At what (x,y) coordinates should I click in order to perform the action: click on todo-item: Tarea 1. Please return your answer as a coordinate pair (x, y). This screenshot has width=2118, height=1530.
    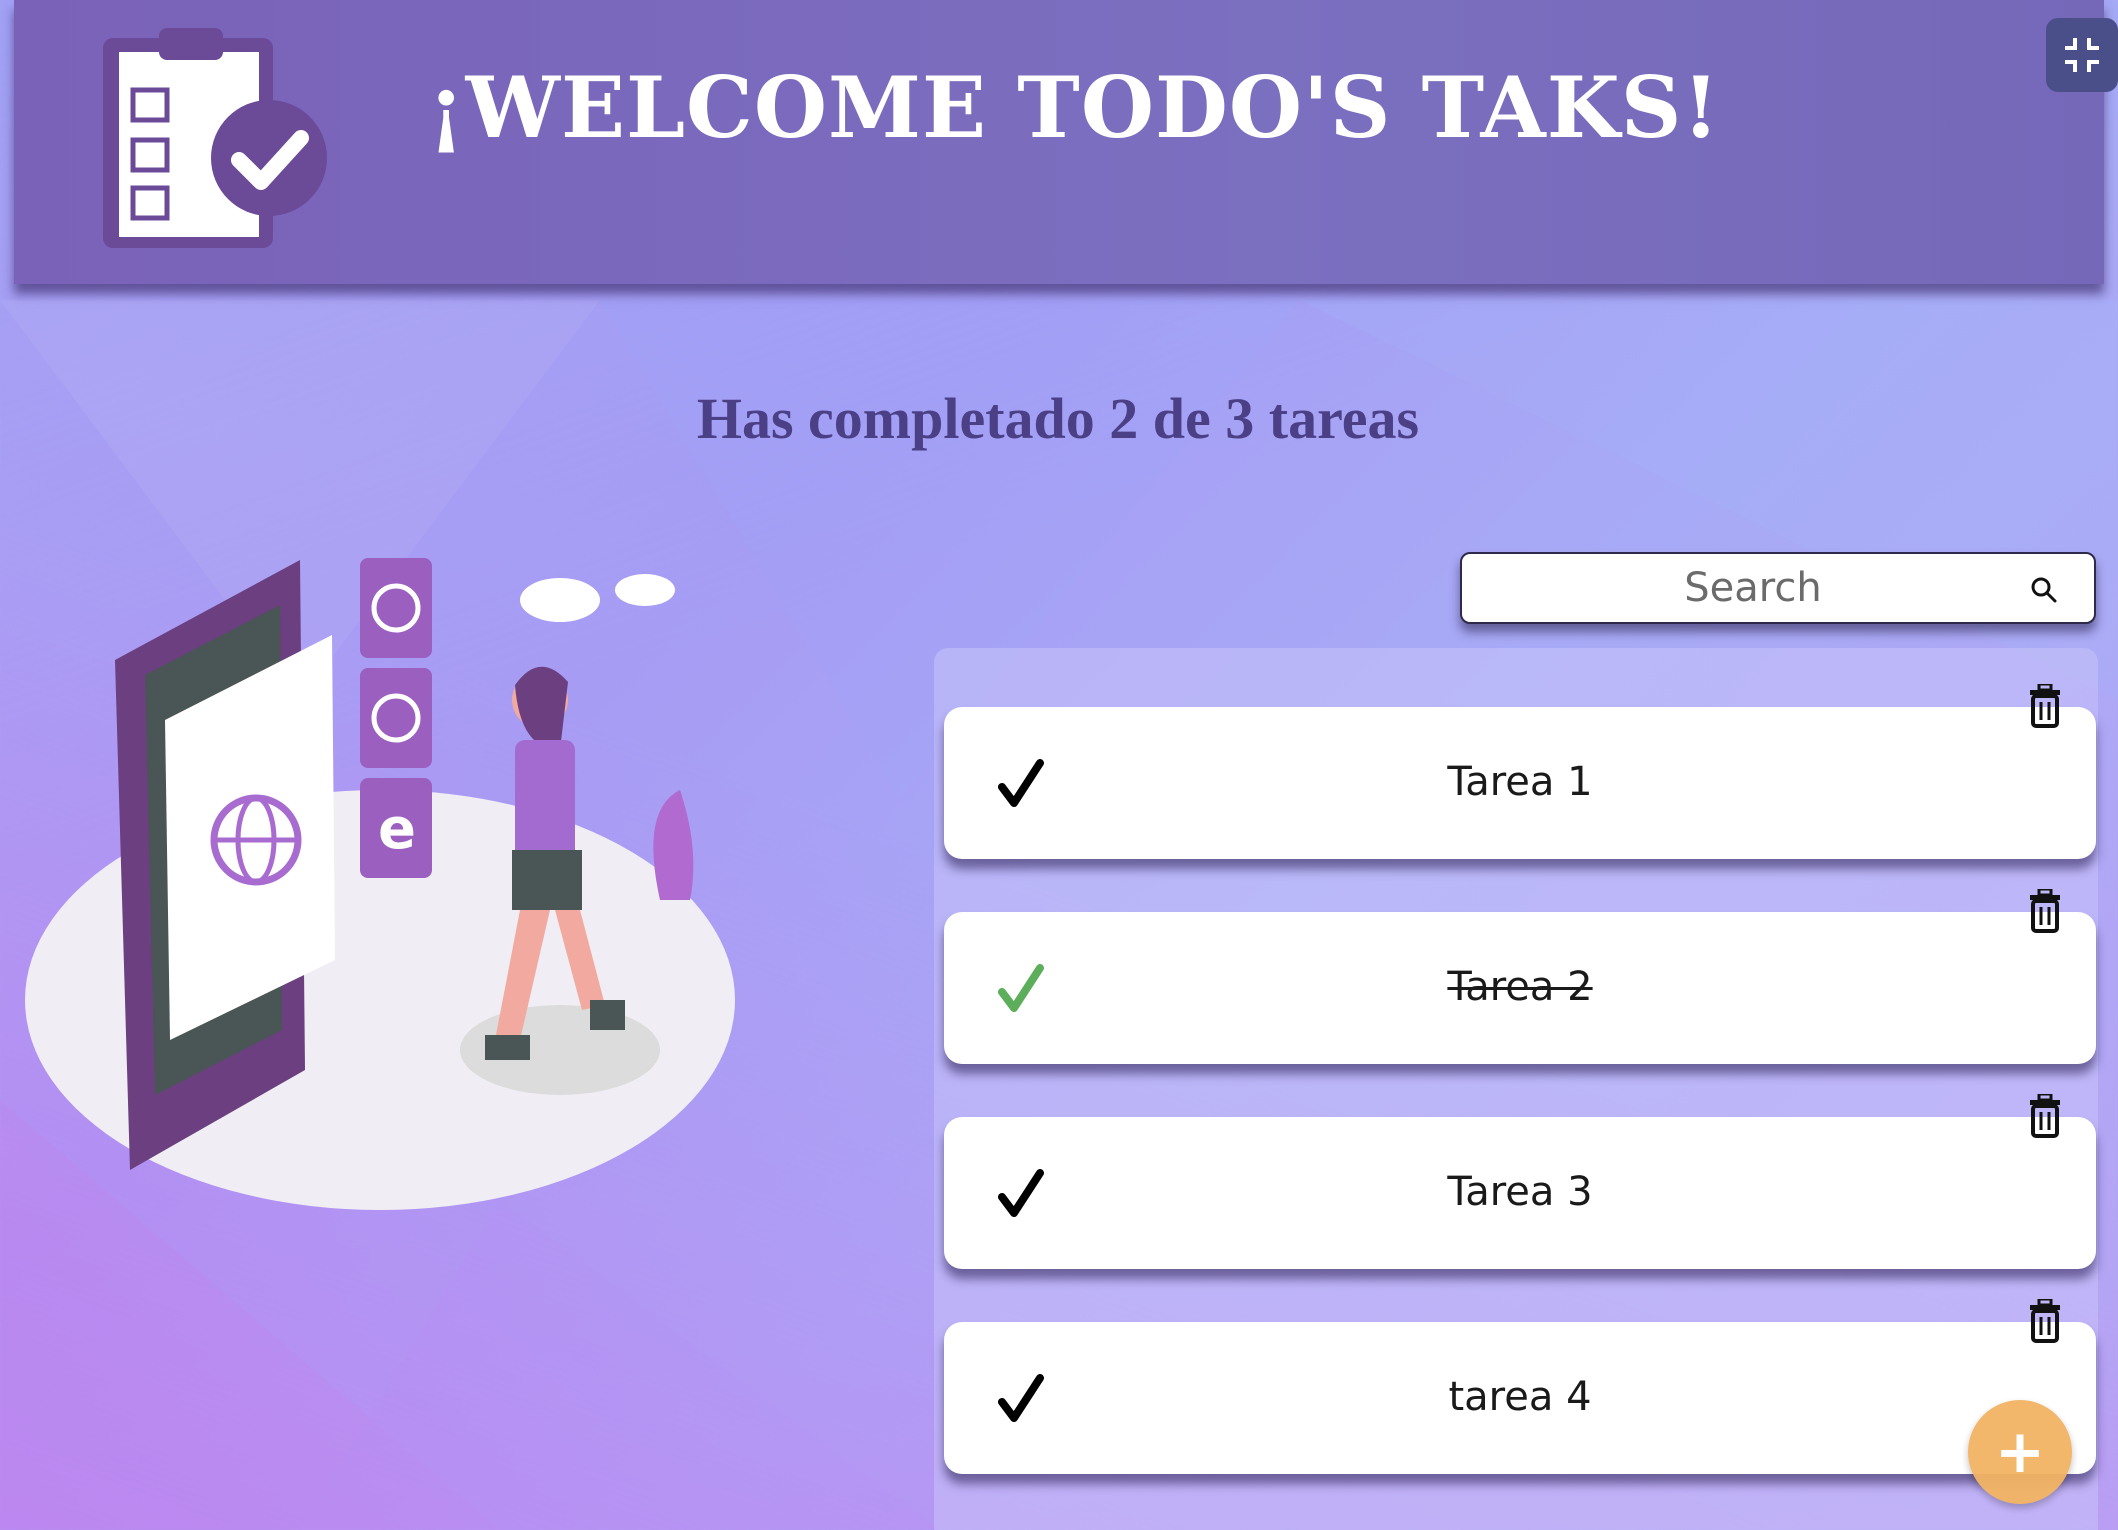
    Looking at the image, I should click on (1520, 783).